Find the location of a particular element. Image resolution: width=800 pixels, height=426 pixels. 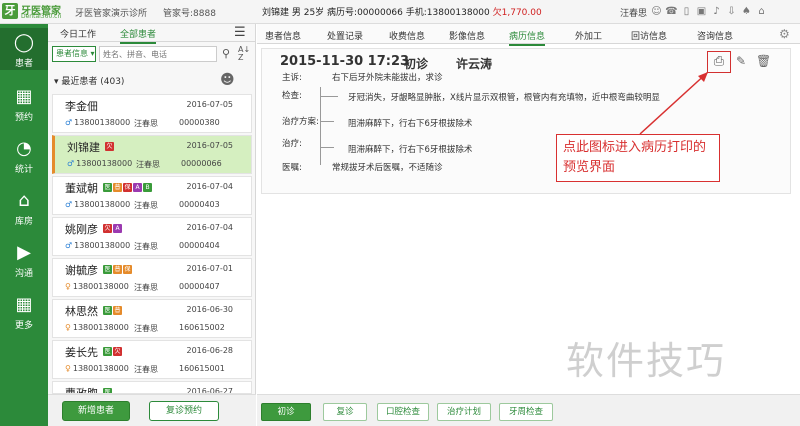

search-filter-select: 患者信息 ▾ is located at coordinates (74, 54).